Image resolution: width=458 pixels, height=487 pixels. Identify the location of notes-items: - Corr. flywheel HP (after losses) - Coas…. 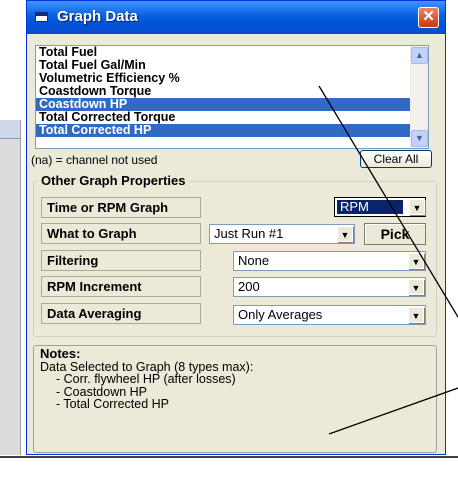
(235, 392).